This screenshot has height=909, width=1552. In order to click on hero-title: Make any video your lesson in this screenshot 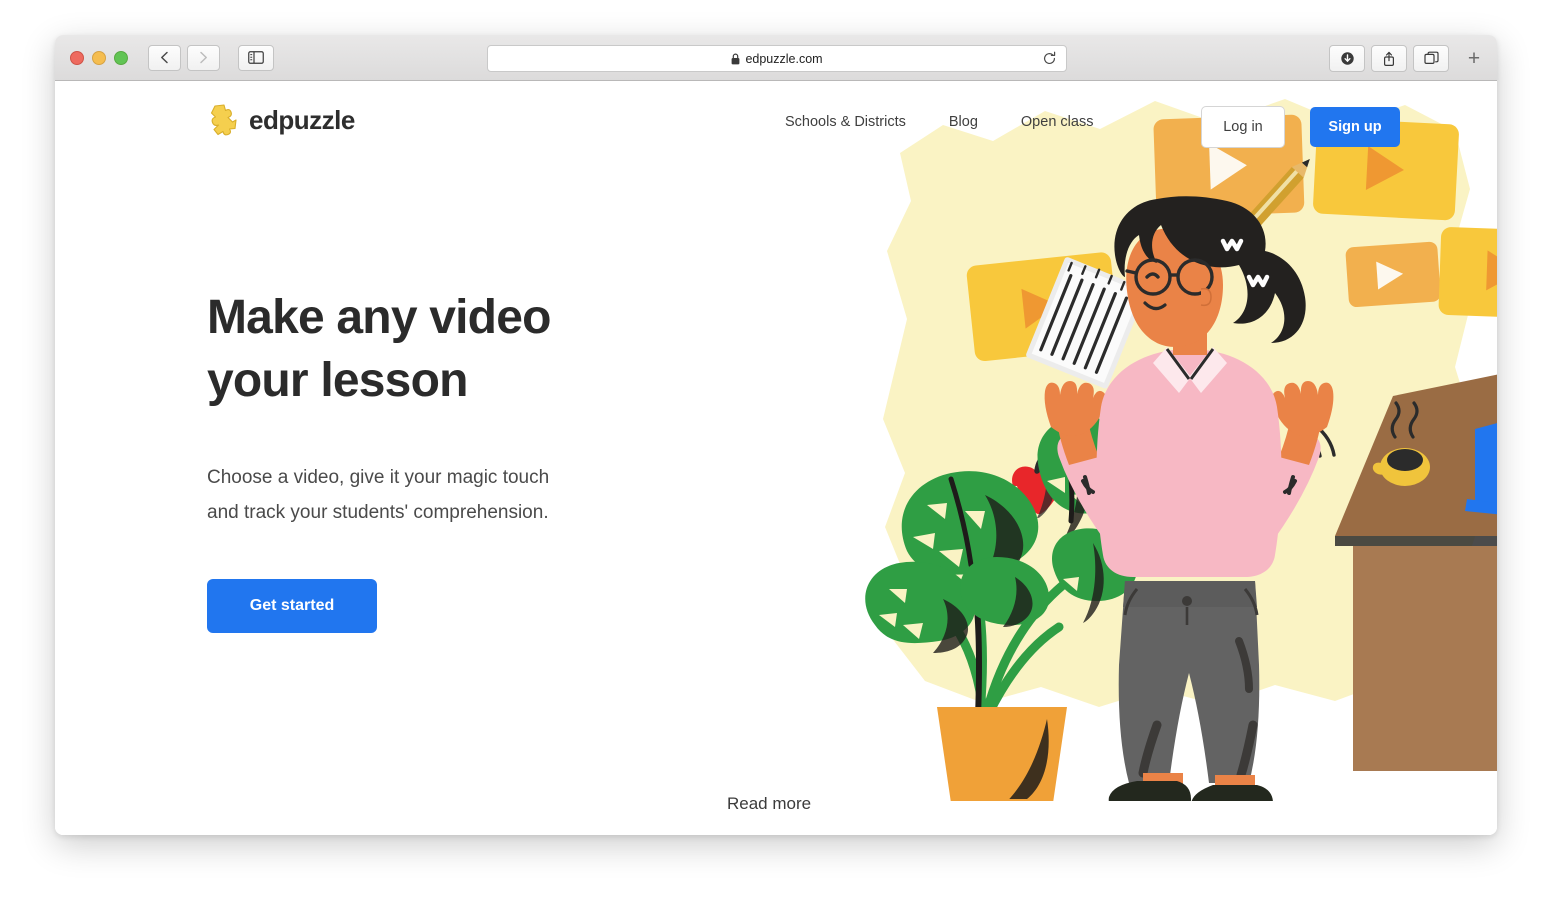, I will do `click(417, 349)`.